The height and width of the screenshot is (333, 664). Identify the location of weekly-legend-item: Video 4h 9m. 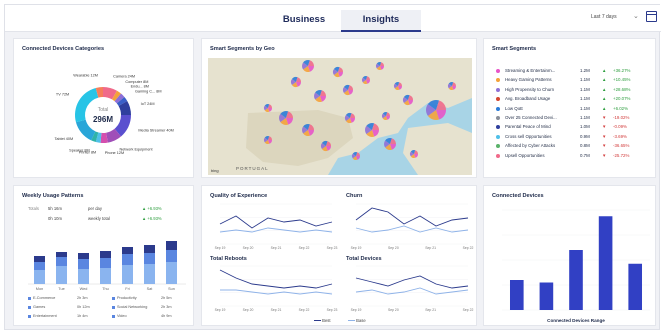
(142, 316).